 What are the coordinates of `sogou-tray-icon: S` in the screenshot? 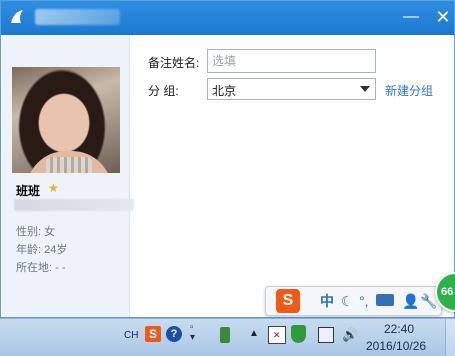 It's located at (153, 334).